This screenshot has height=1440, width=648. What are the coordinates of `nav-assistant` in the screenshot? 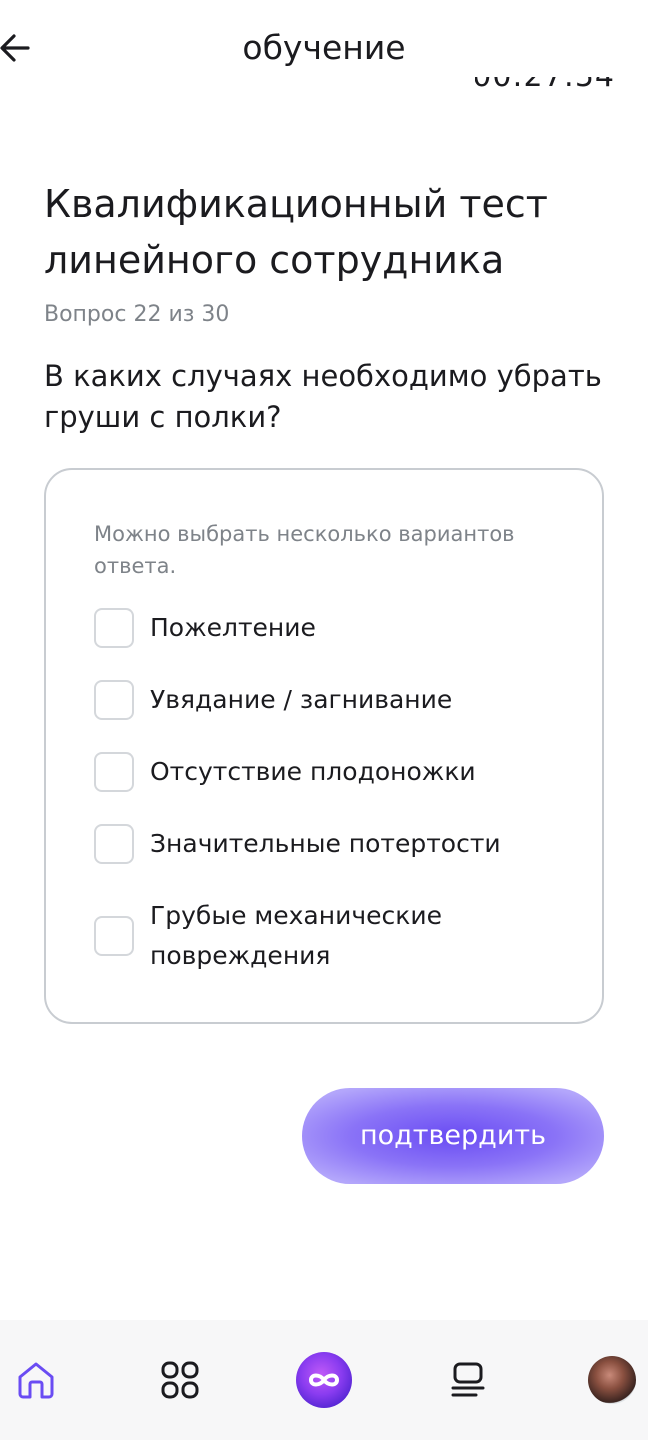 It's located at (324, 1380).